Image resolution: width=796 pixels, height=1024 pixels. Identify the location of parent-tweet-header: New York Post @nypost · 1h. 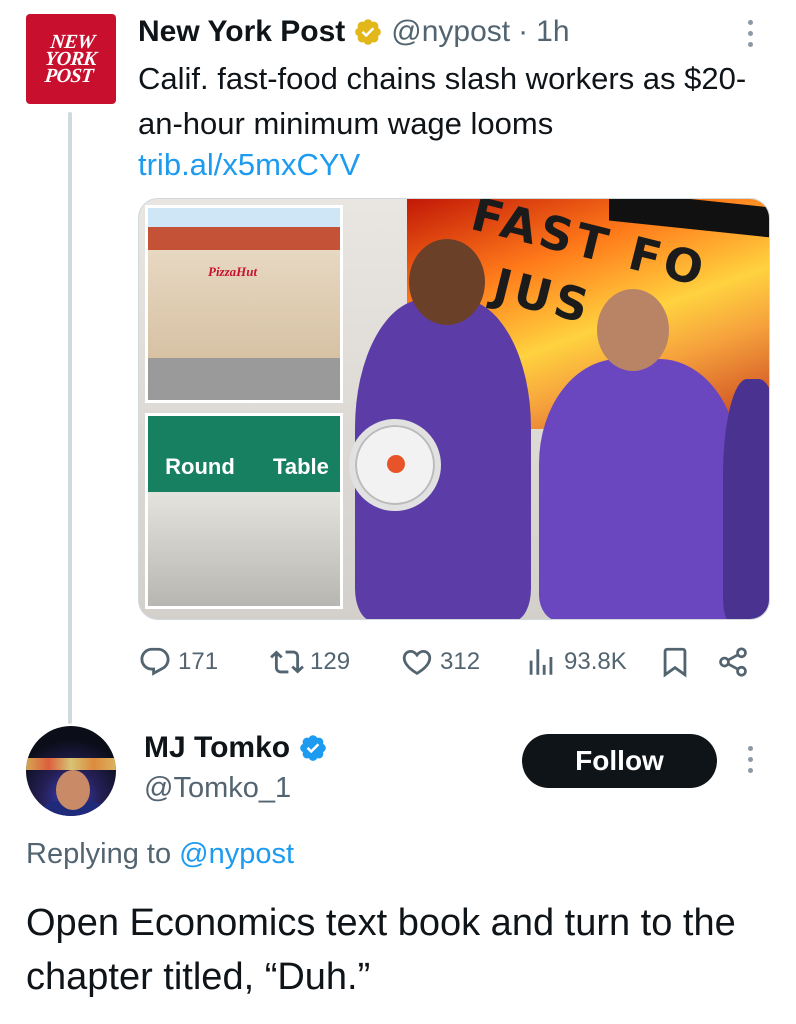
(354, 32).